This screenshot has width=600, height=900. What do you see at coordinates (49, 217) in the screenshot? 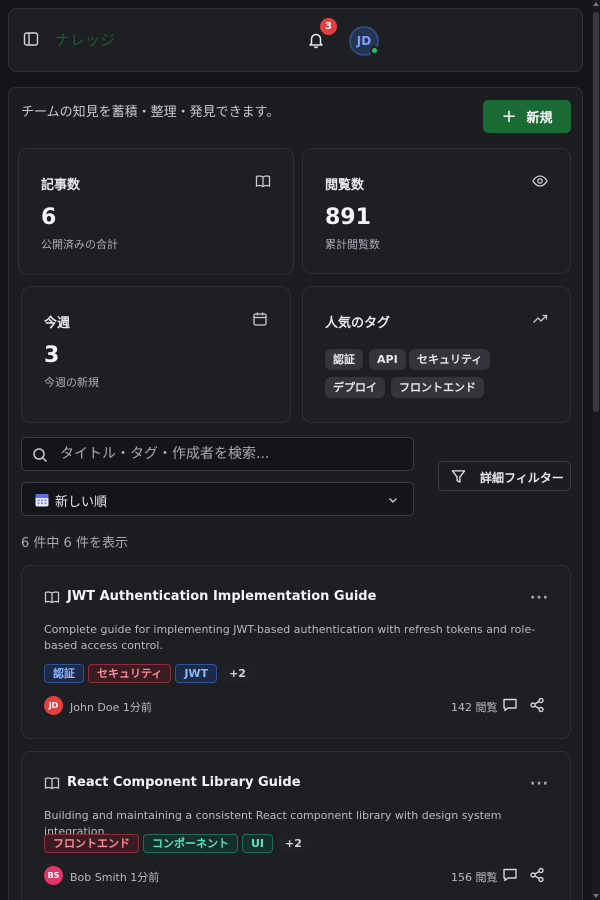
I see `stat-value: 6` at bounding box center [49, 217].